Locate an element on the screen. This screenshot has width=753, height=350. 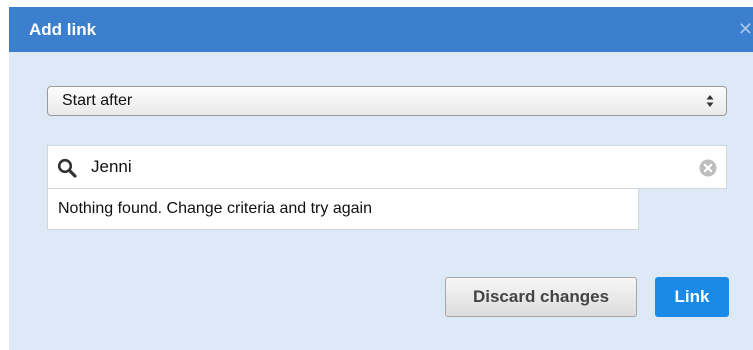
search-box is located at coordinates (387, 167).